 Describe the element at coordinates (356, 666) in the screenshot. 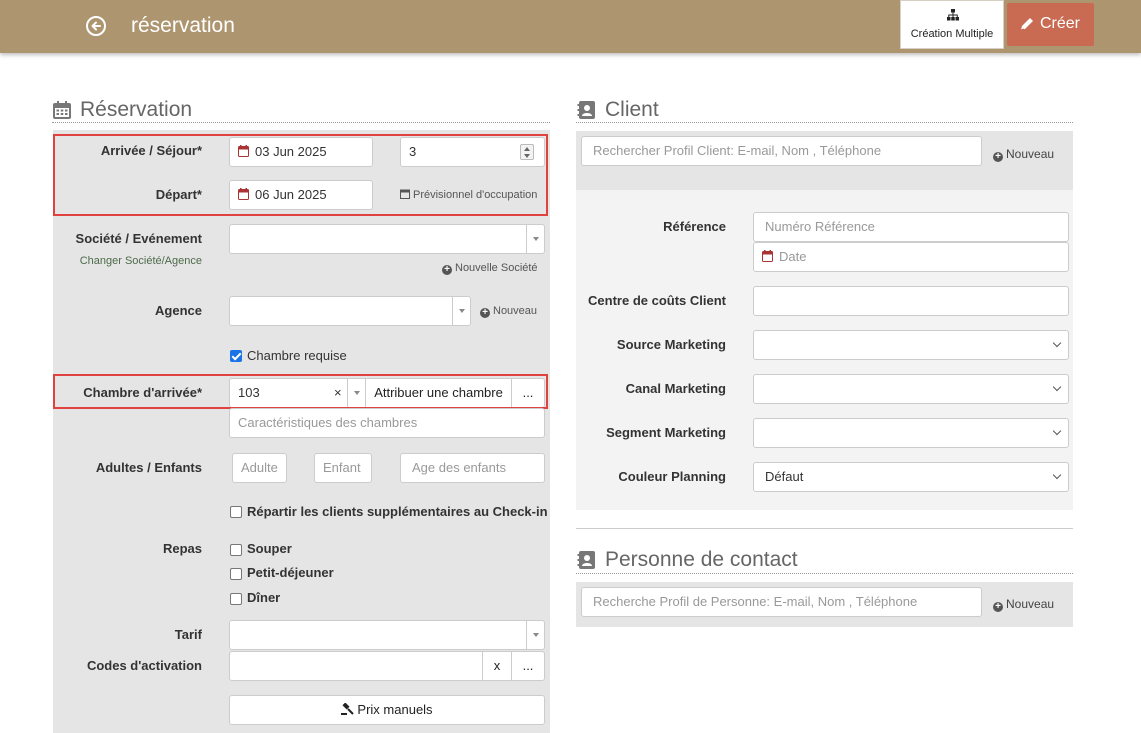

I see `activation-codes-input` at that location.